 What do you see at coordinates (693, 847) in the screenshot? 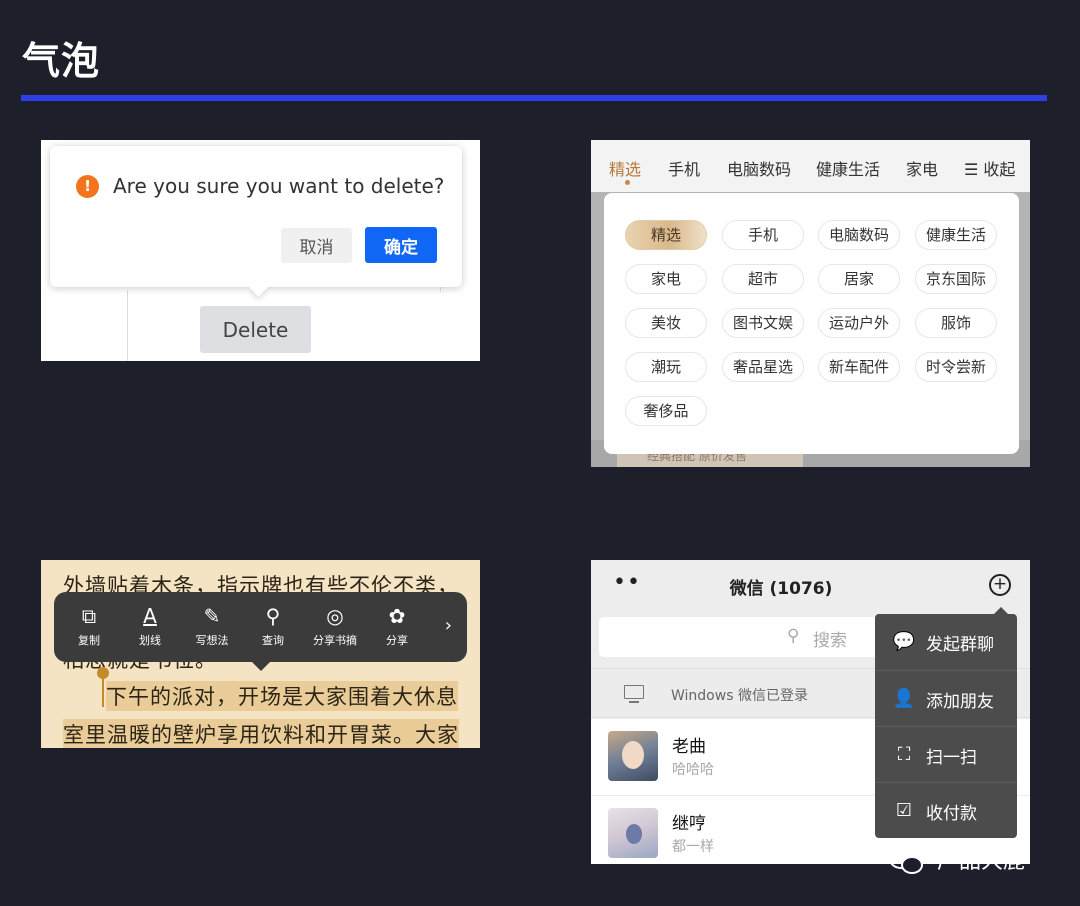
I see `chat-last-message: 都一样` at bounding box center [693, 847].